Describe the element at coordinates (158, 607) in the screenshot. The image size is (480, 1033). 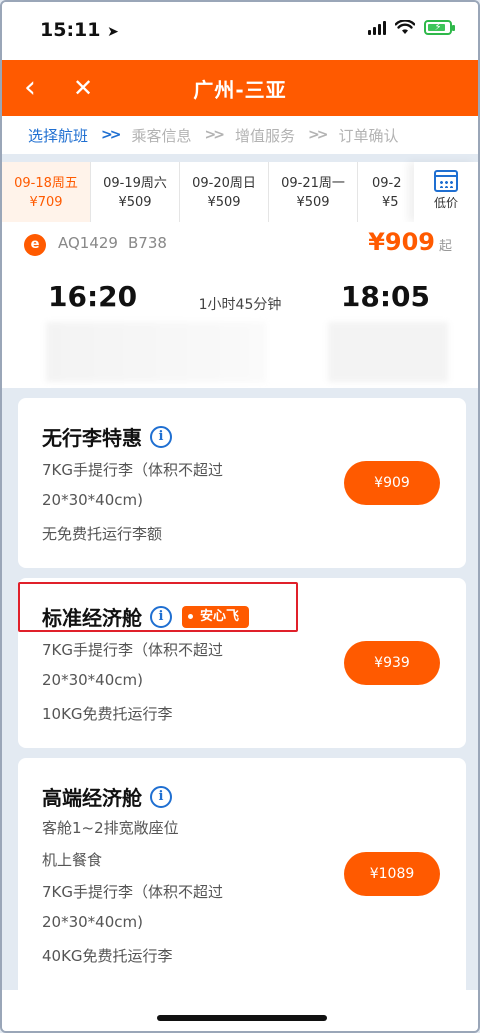
I see `highlight-annotation` at that location.